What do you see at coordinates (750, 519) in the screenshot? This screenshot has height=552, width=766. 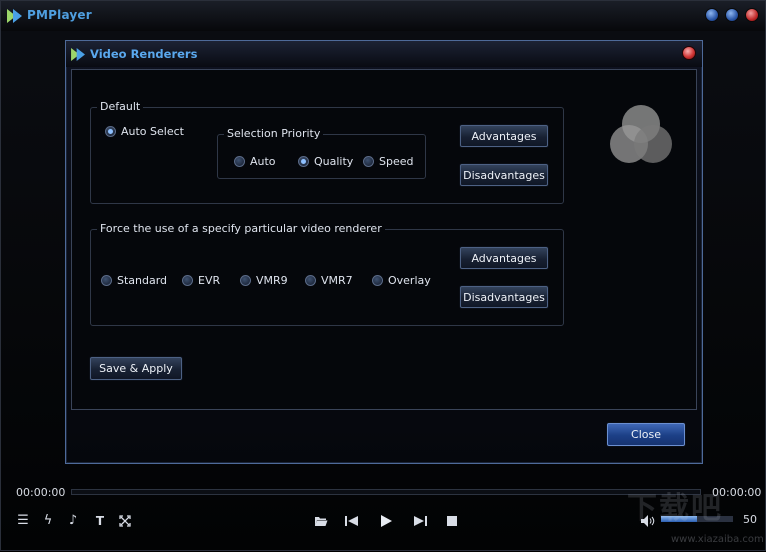 I see `volume-value: 50` at bounding box center [750, 519].